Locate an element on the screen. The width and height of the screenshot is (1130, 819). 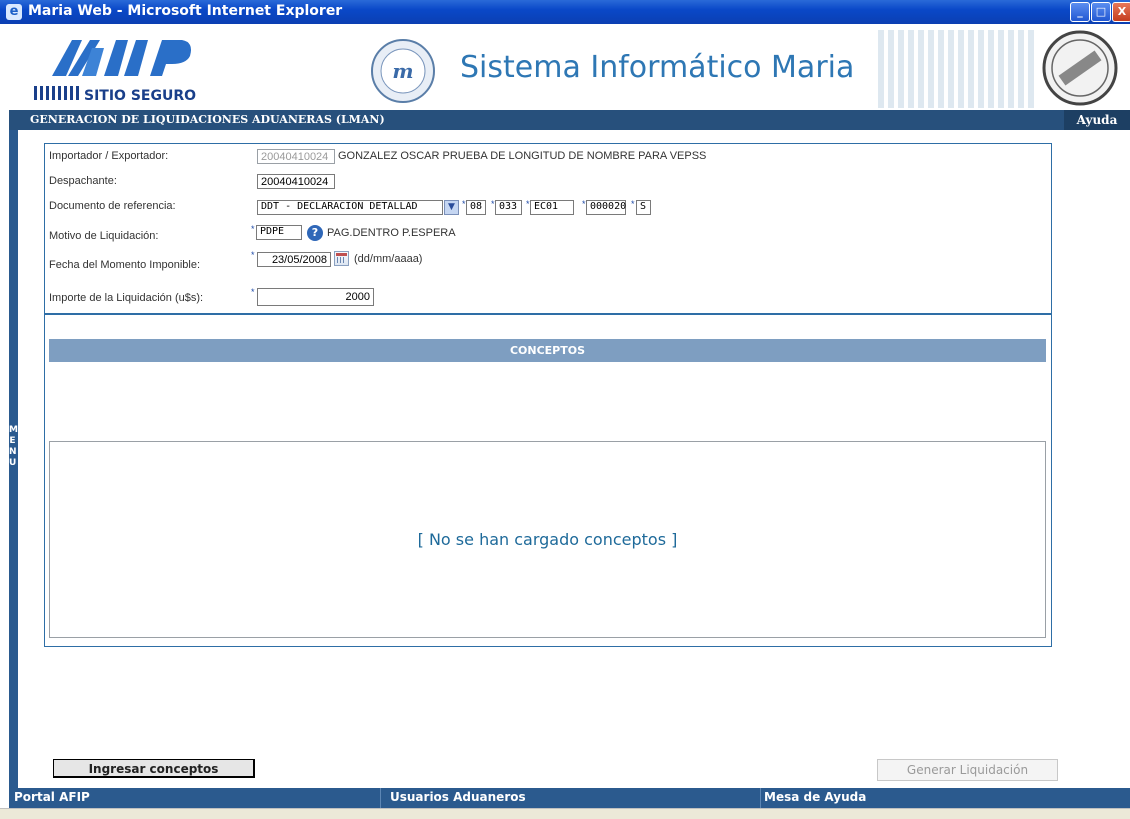
fecha-label: Fecha del Momento Imponible: is located at coordinates (125, 265).